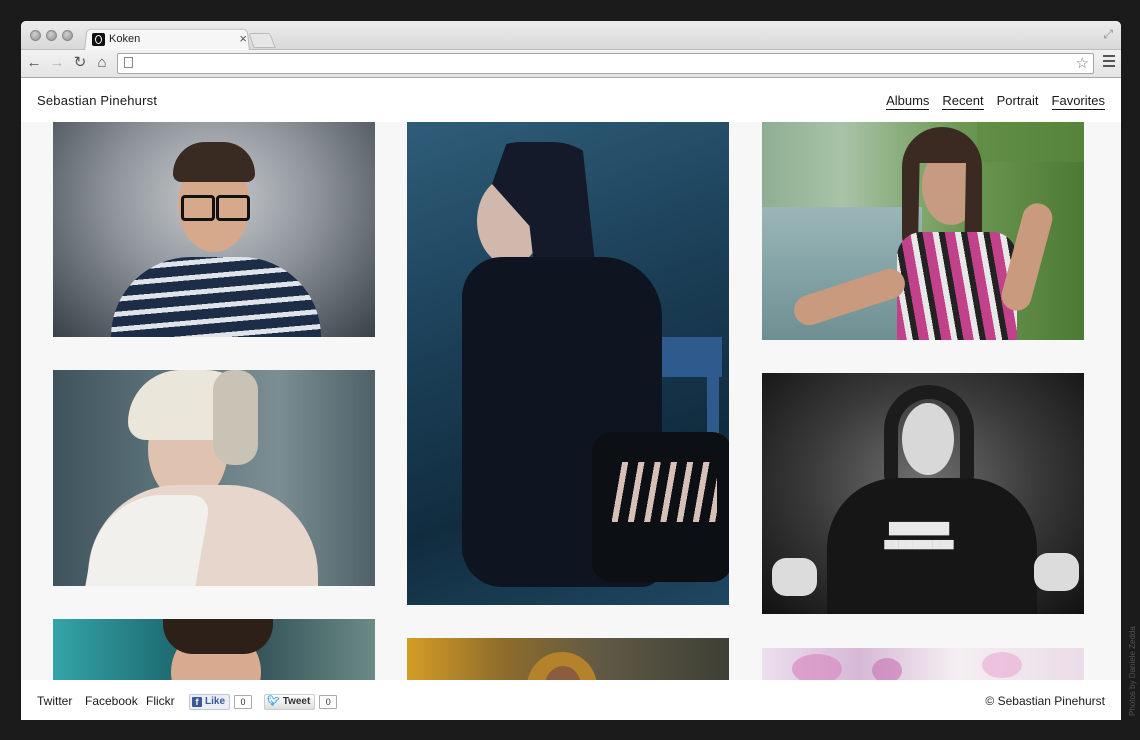  Describe the element at coordinates (1018, 101) in the screenshot. I see `nav-portrait-link: Portrait` at that location.